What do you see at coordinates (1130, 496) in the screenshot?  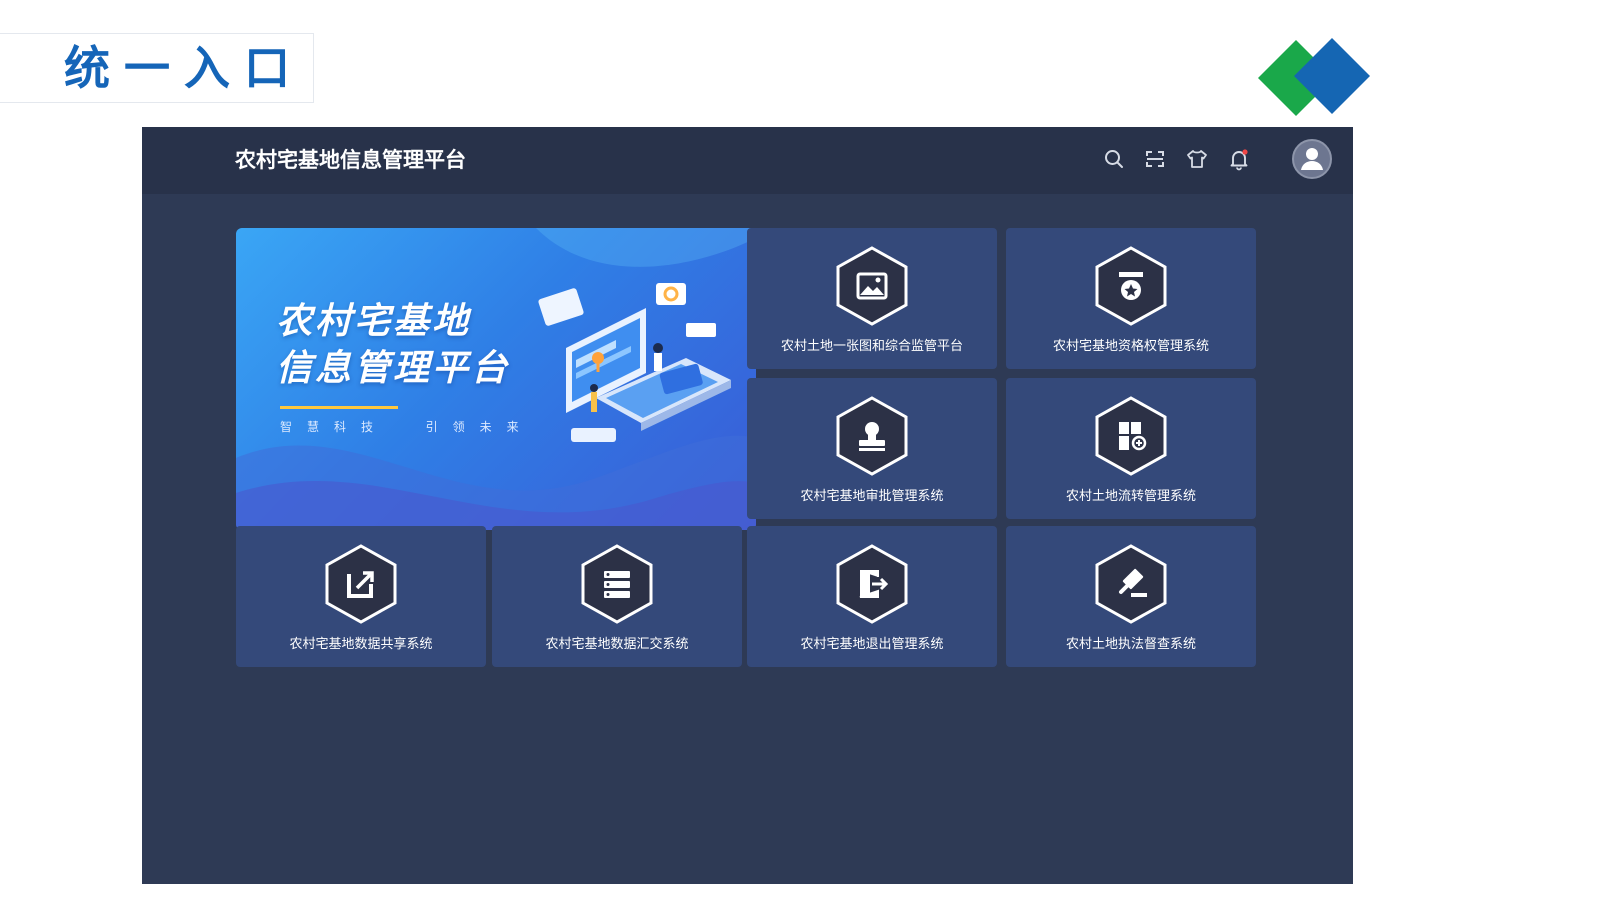 I see `tile-label: 农村土地流转管理系统` at bounding box center [1130, 496].